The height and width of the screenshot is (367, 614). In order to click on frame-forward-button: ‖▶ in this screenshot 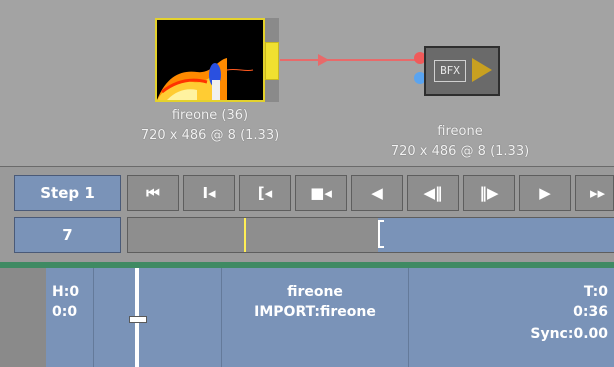, I will do `click(489, 193)`.